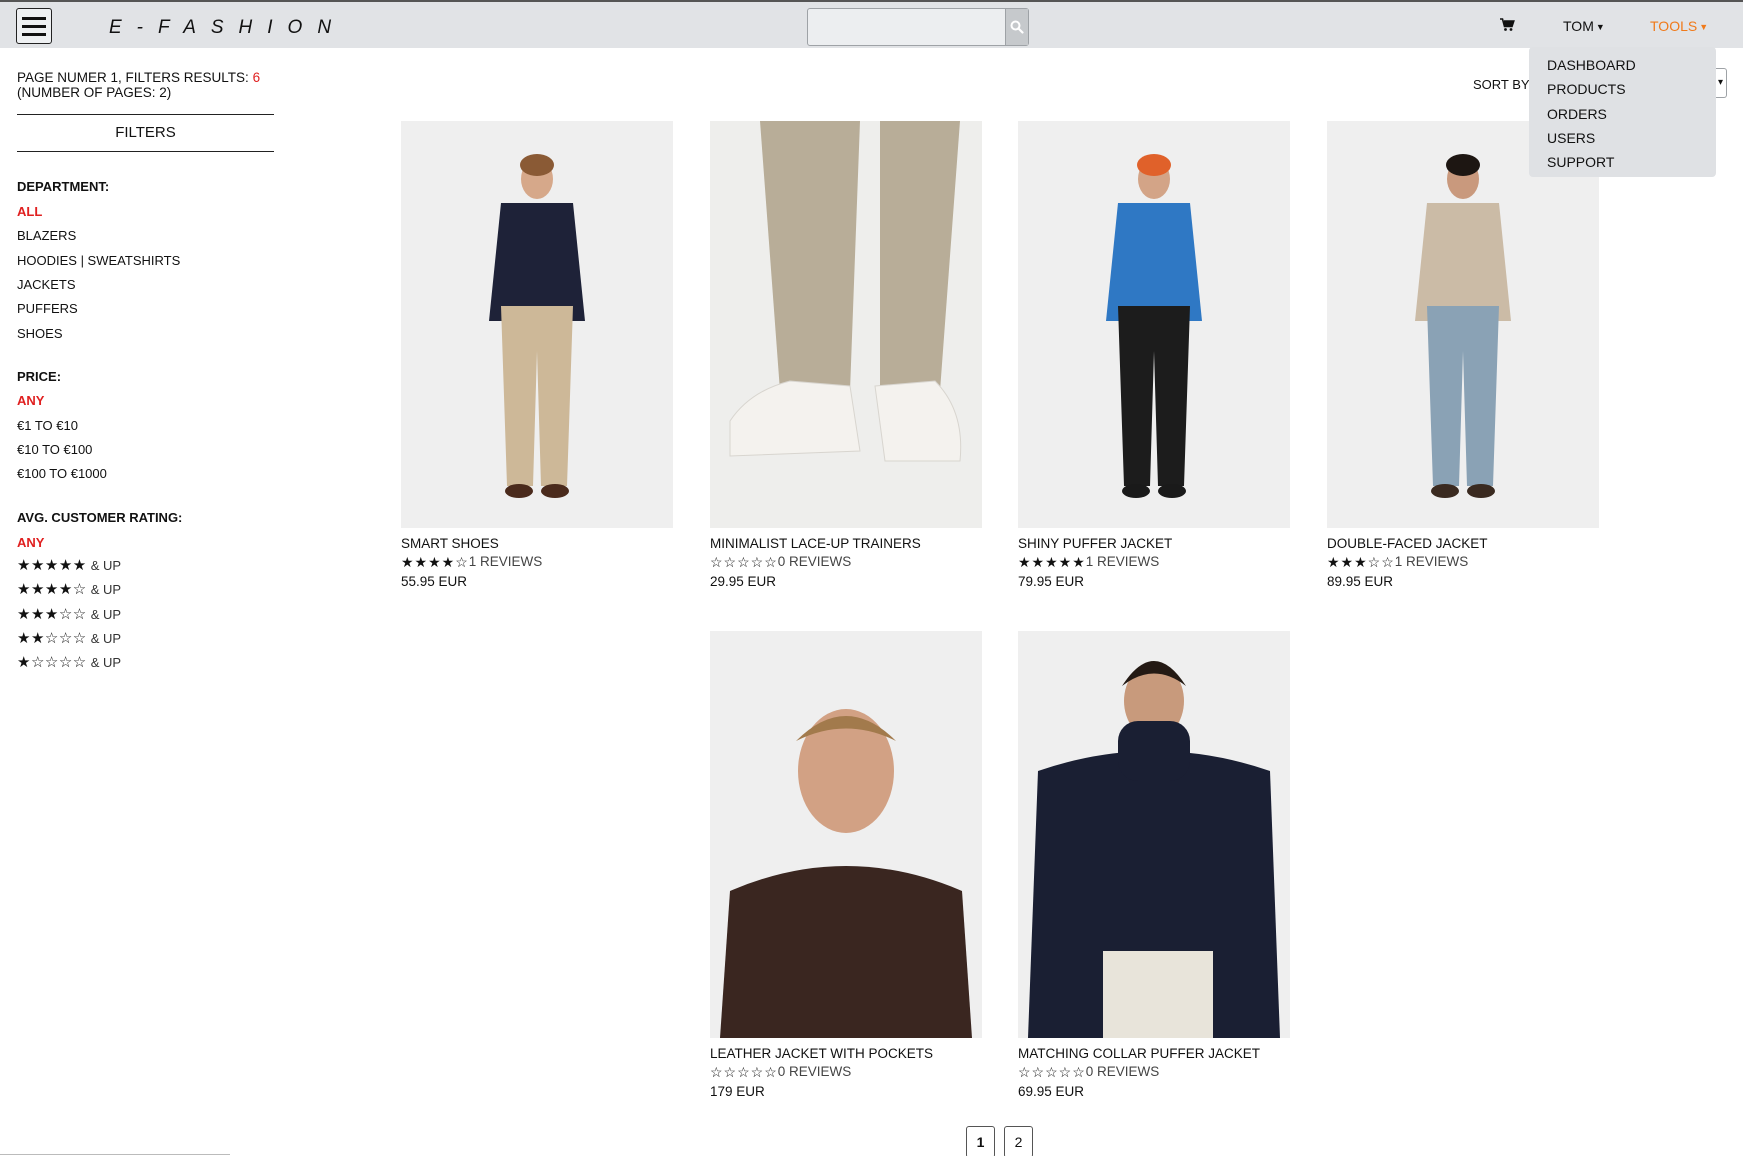  What do you see at coordinates (737, 1091) in the screenshot?
I see `product-price: 179 EUR` at bounding box center [737, 1091].